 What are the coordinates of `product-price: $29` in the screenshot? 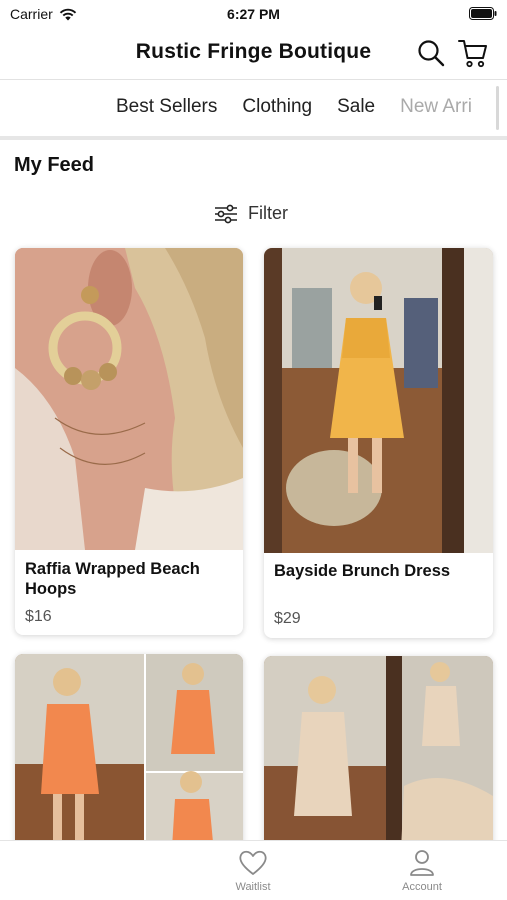 It's located at (287, 618).